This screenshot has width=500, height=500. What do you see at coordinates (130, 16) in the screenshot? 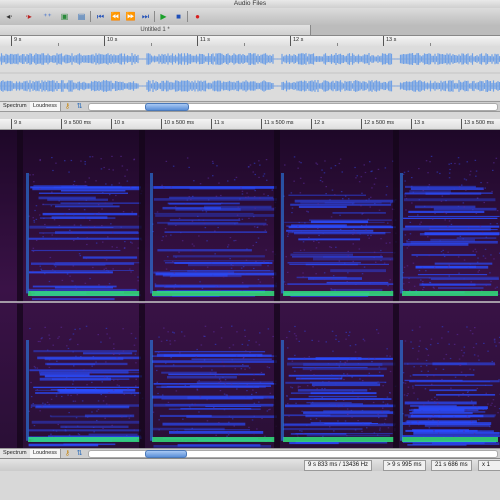
I see `fast-forward-icon: ⏩` at bounding box center [130, 16].